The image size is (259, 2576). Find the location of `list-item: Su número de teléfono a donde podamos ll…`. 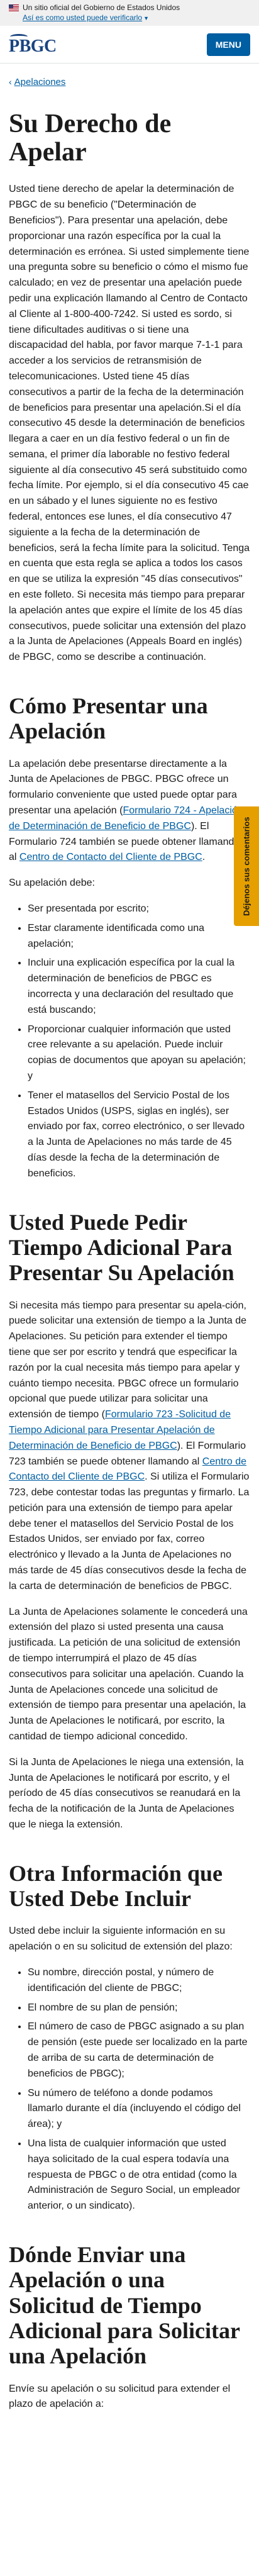

list-item: Su número de teléfono a donde podamos ll… is located at coordinates (139, 2109).